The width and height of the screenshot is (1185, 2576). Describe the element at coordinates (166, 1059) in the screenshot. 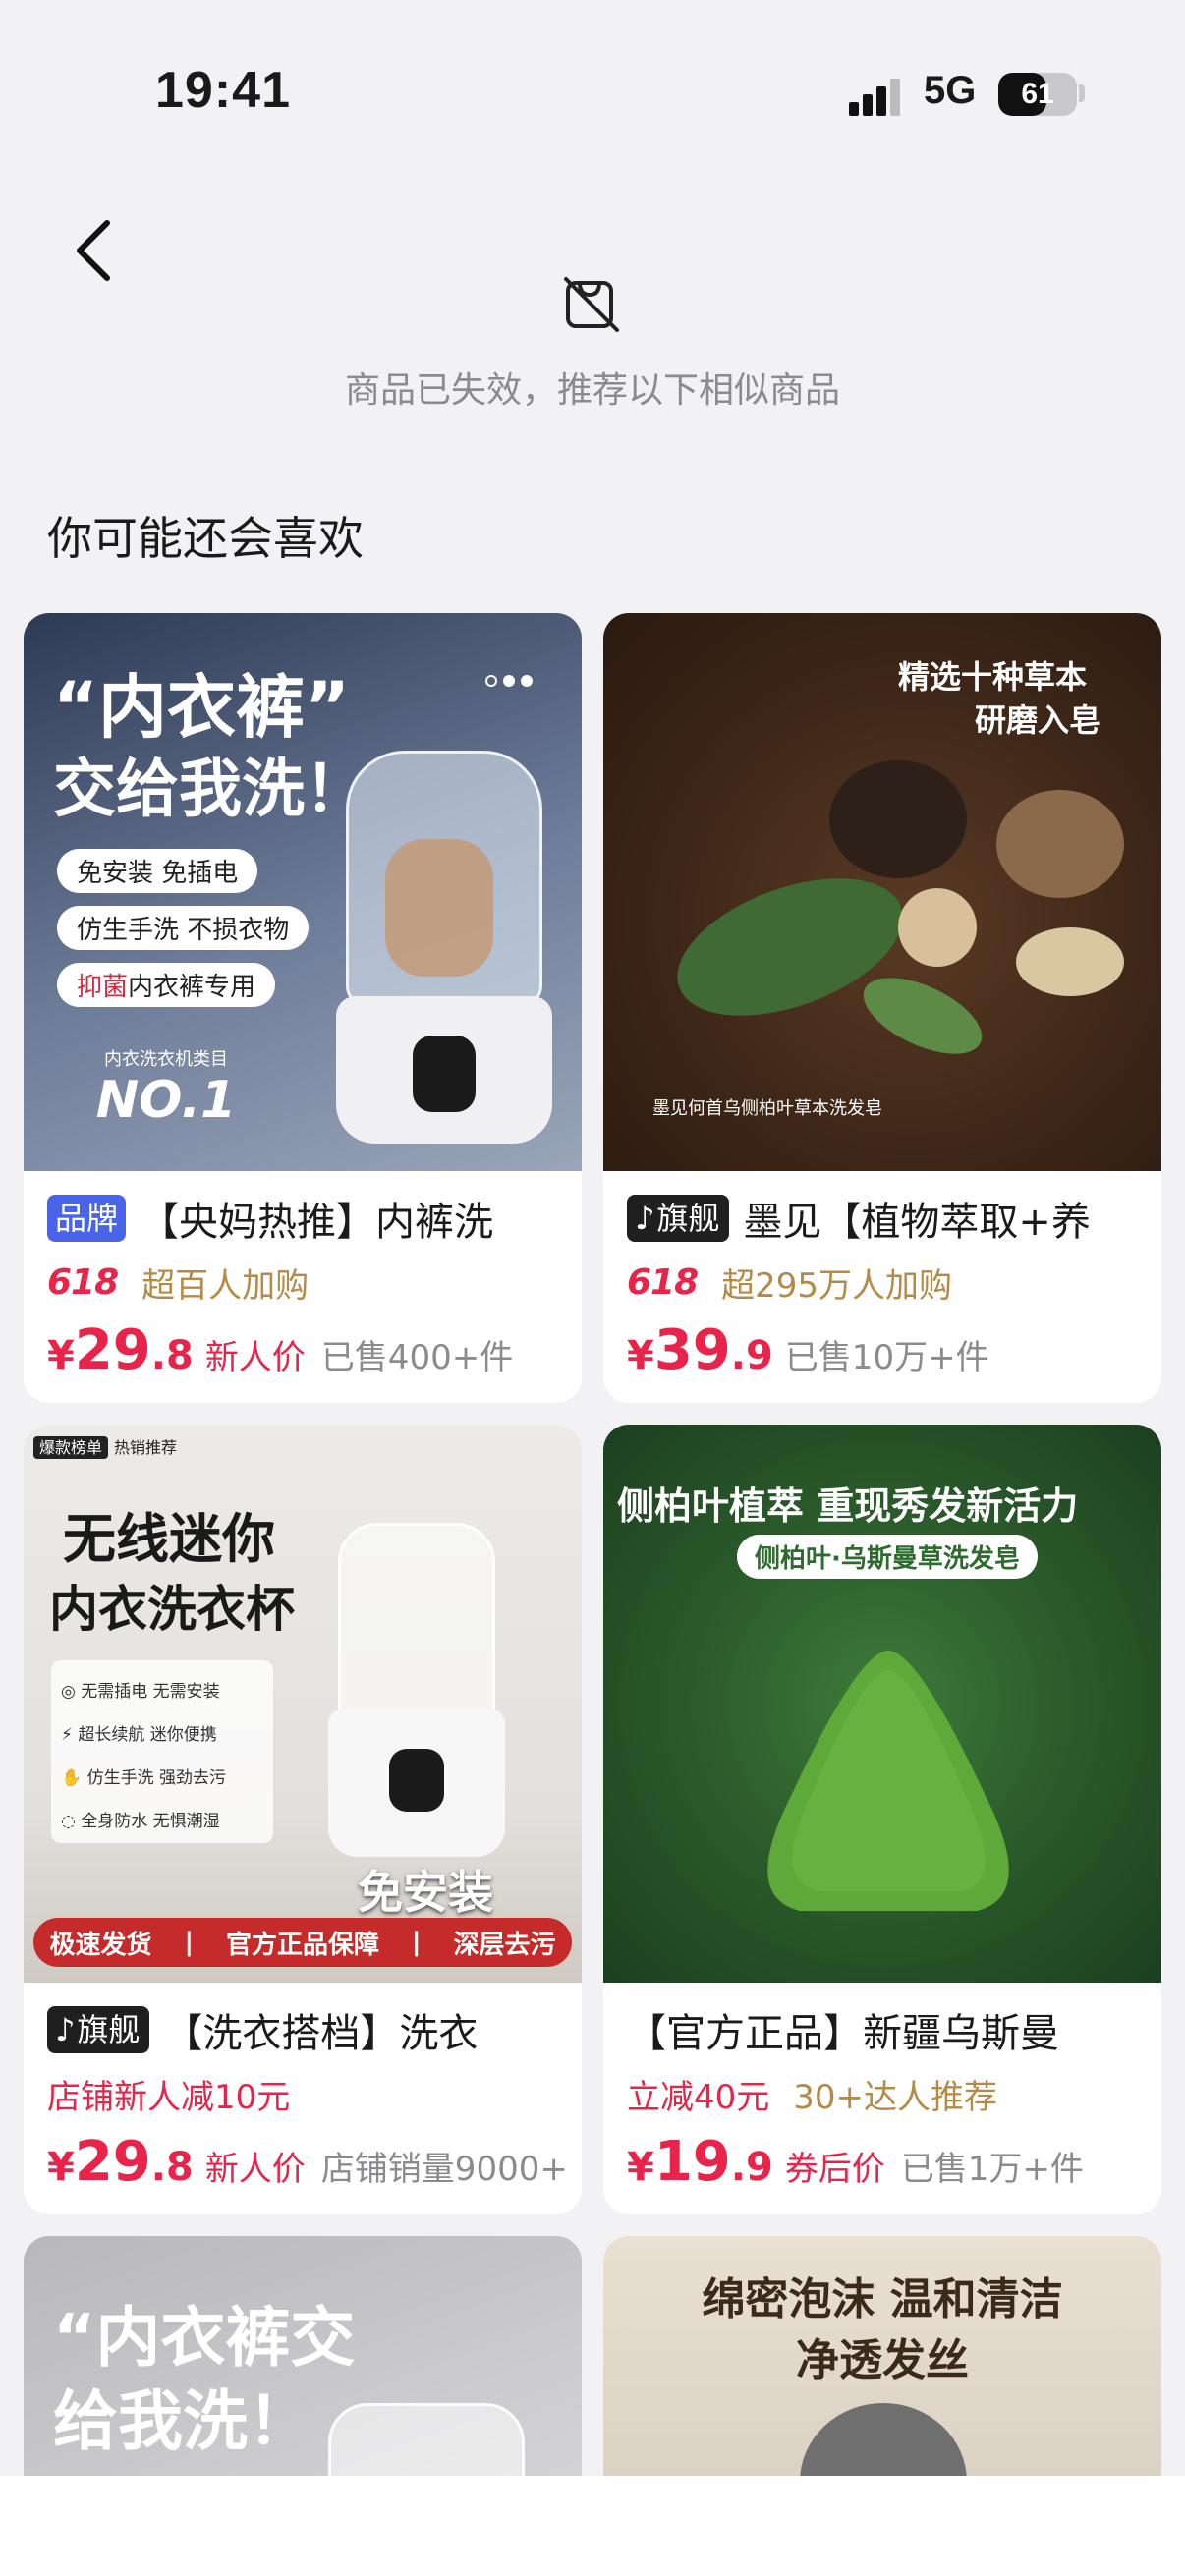

I see `award-label: 内衣洗衣机类目` at that location.